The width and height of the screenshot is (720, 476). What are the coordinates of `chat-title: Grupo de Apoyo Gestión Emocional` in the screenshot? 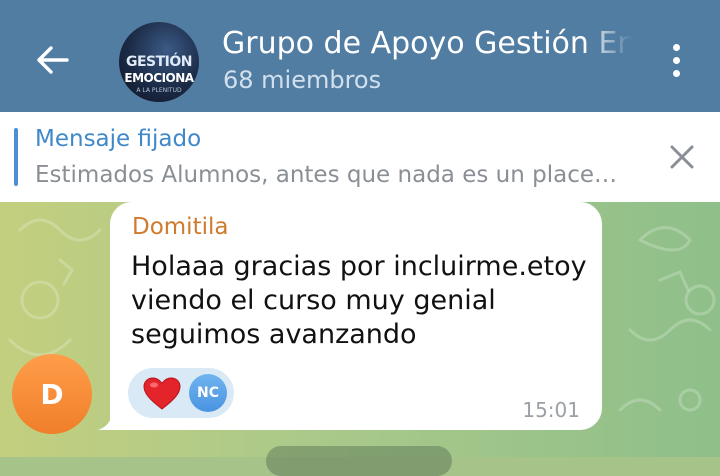 It's located at (427, 43).